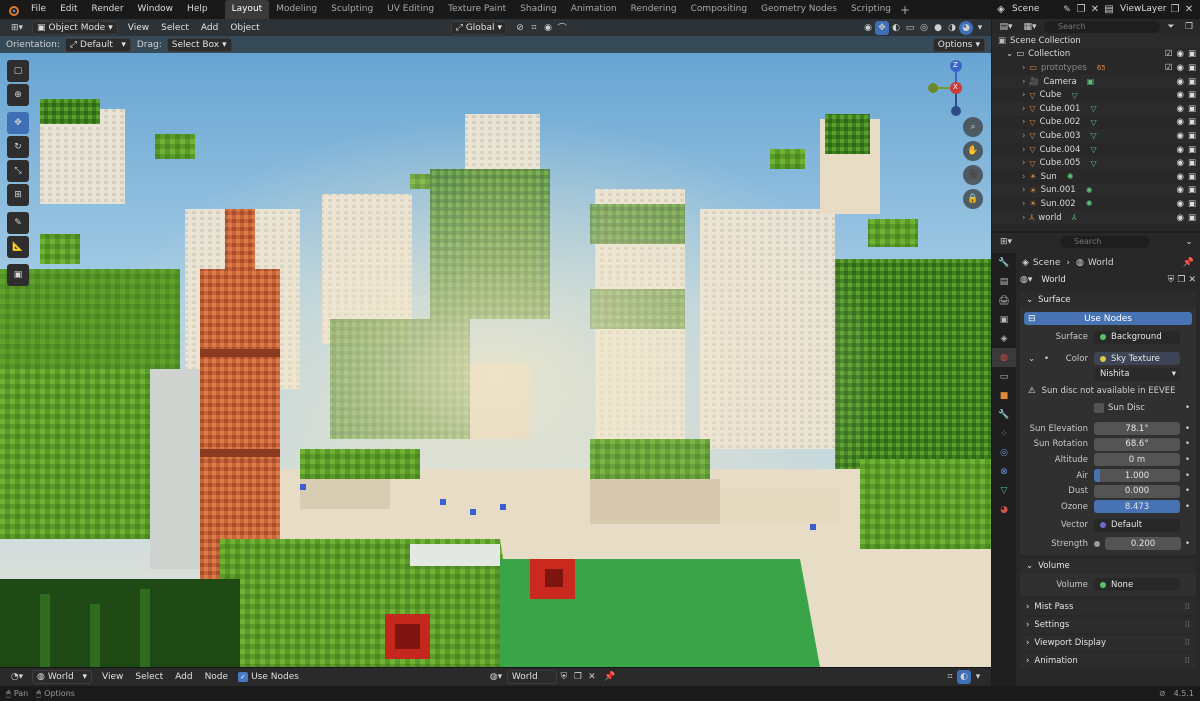 This screenshot has height=701, width=1200. I want to click on new-collection-icon: ❐, so click(1189, 27).